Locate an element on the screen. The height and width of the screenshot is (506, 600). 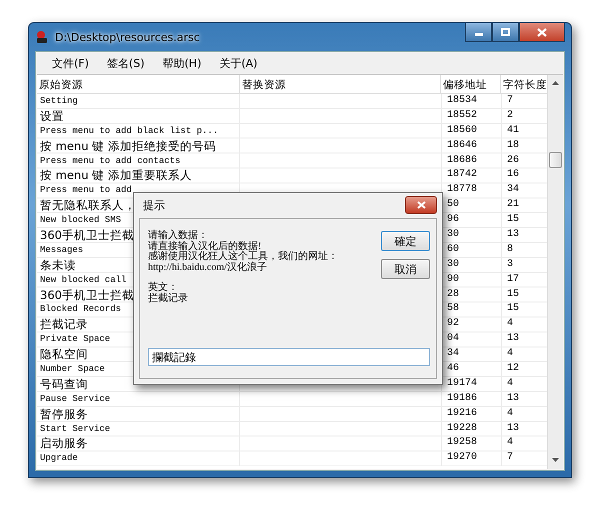
table-cell-text: Press menu to add is located at coordinates (86, 191).